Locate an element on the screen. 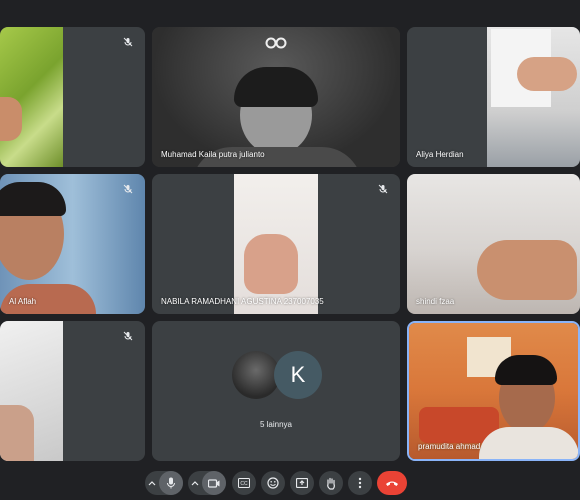  participant-name: Aliya Herdian is located at coordinates (440, 154).